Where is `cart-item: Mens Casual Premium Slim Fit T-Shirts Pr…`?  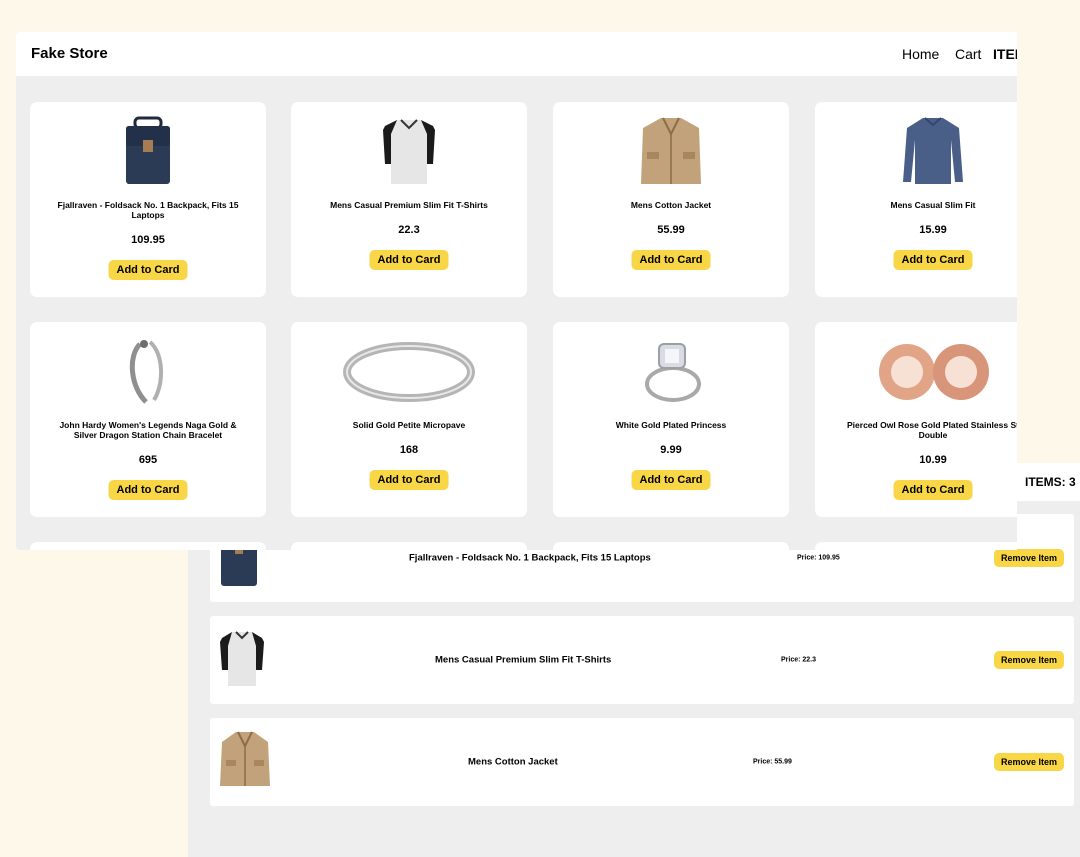
cart-item: Mens Casual Premium Slim Fit T-Shirts Pr… is located at coordinates (642, 660).